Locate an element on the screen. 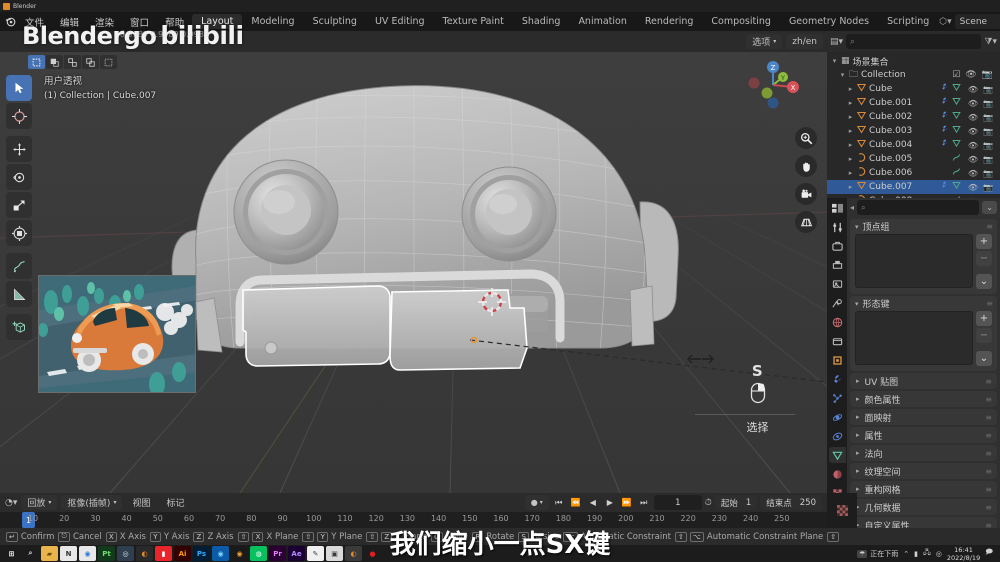 This screenshot has width=1000, height=562. scene-browse-icon: ⬡▾ is located at coordinates (945, 21).